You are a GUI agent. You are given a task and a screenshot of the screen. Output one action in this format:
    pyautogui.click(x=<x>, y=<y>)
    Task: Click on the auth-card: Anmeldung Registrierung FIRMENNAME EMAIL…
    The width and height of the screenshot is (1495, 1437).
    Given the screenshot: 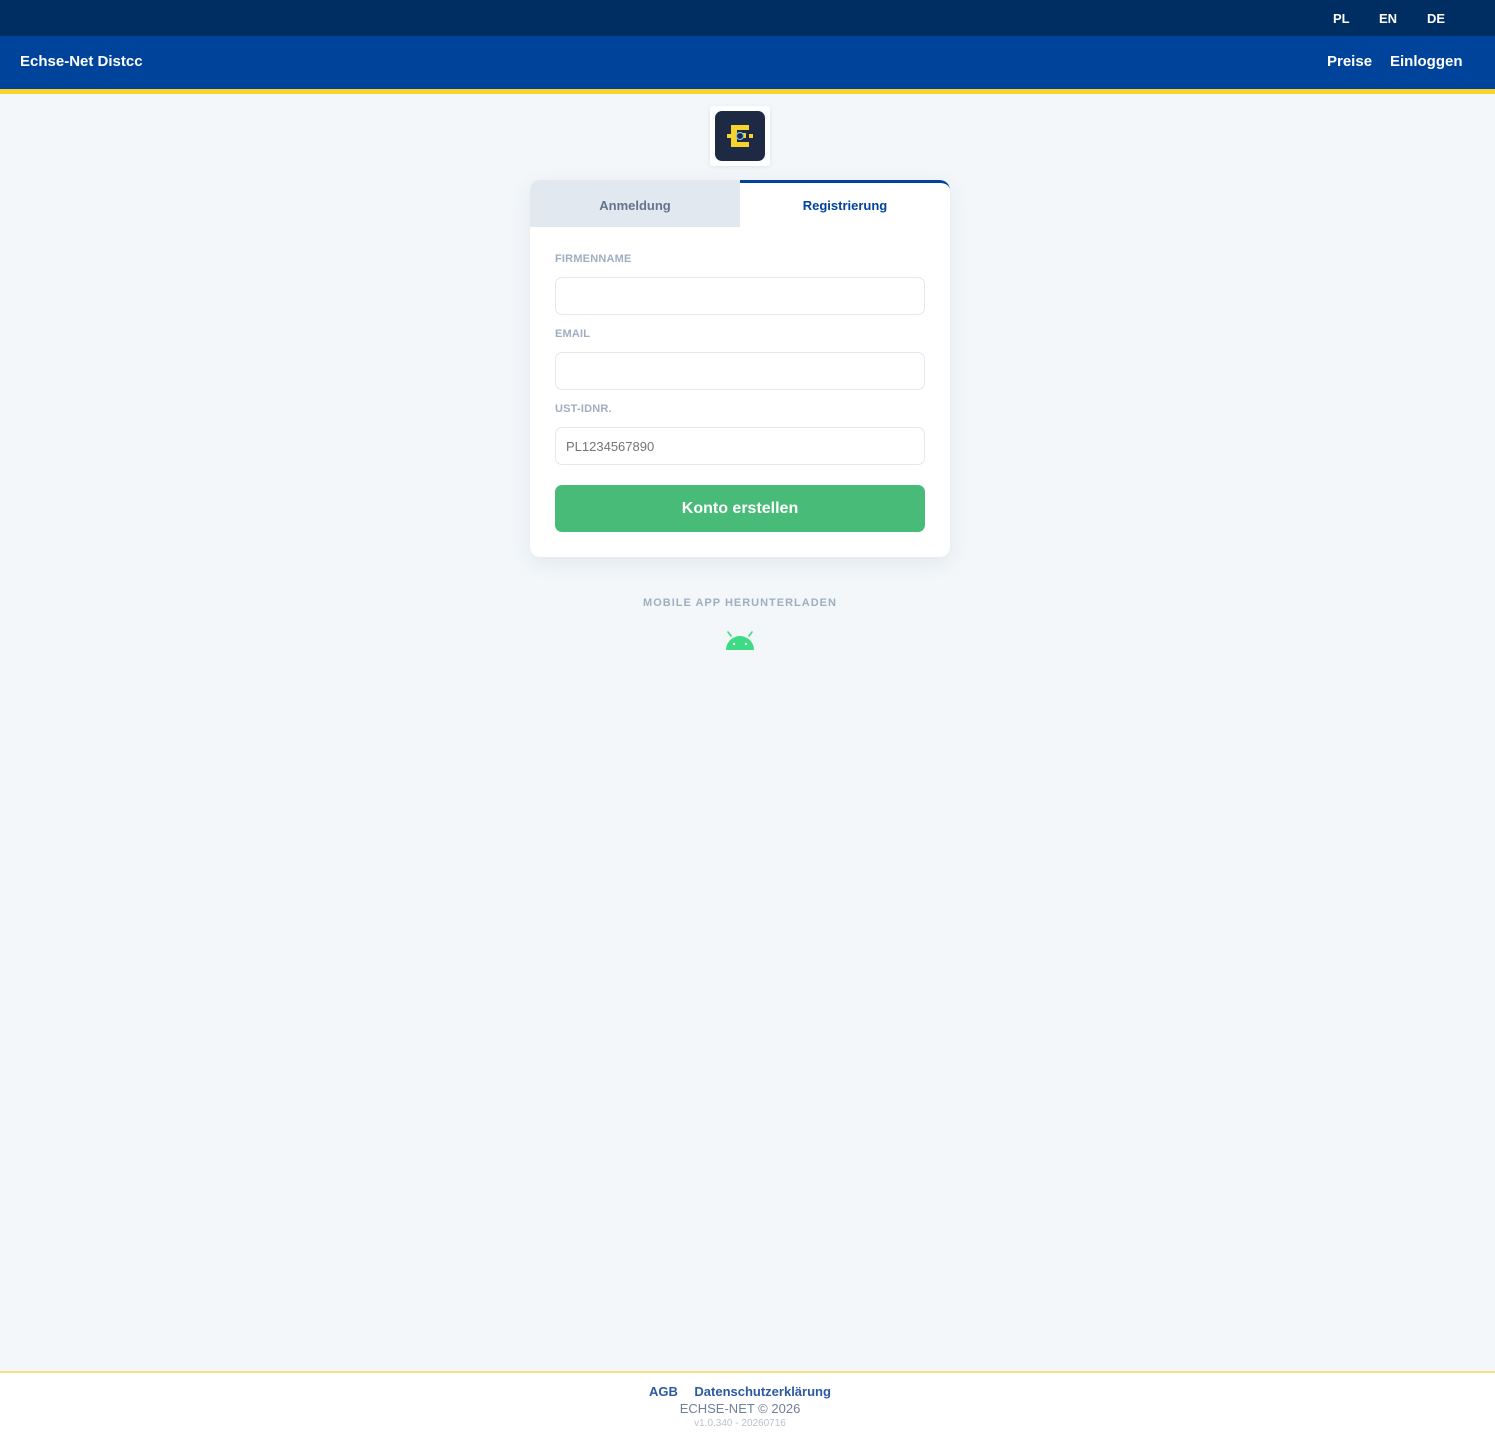 What is the action you would take?
    pyautogui.click(x=740, y=368)
    